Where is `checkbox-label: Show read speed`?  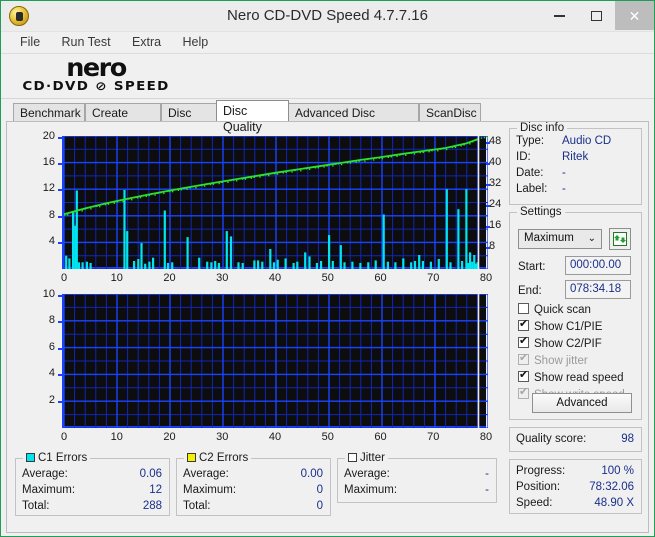 checkbox-label: Show read speed is located at coordinates (579, 378).